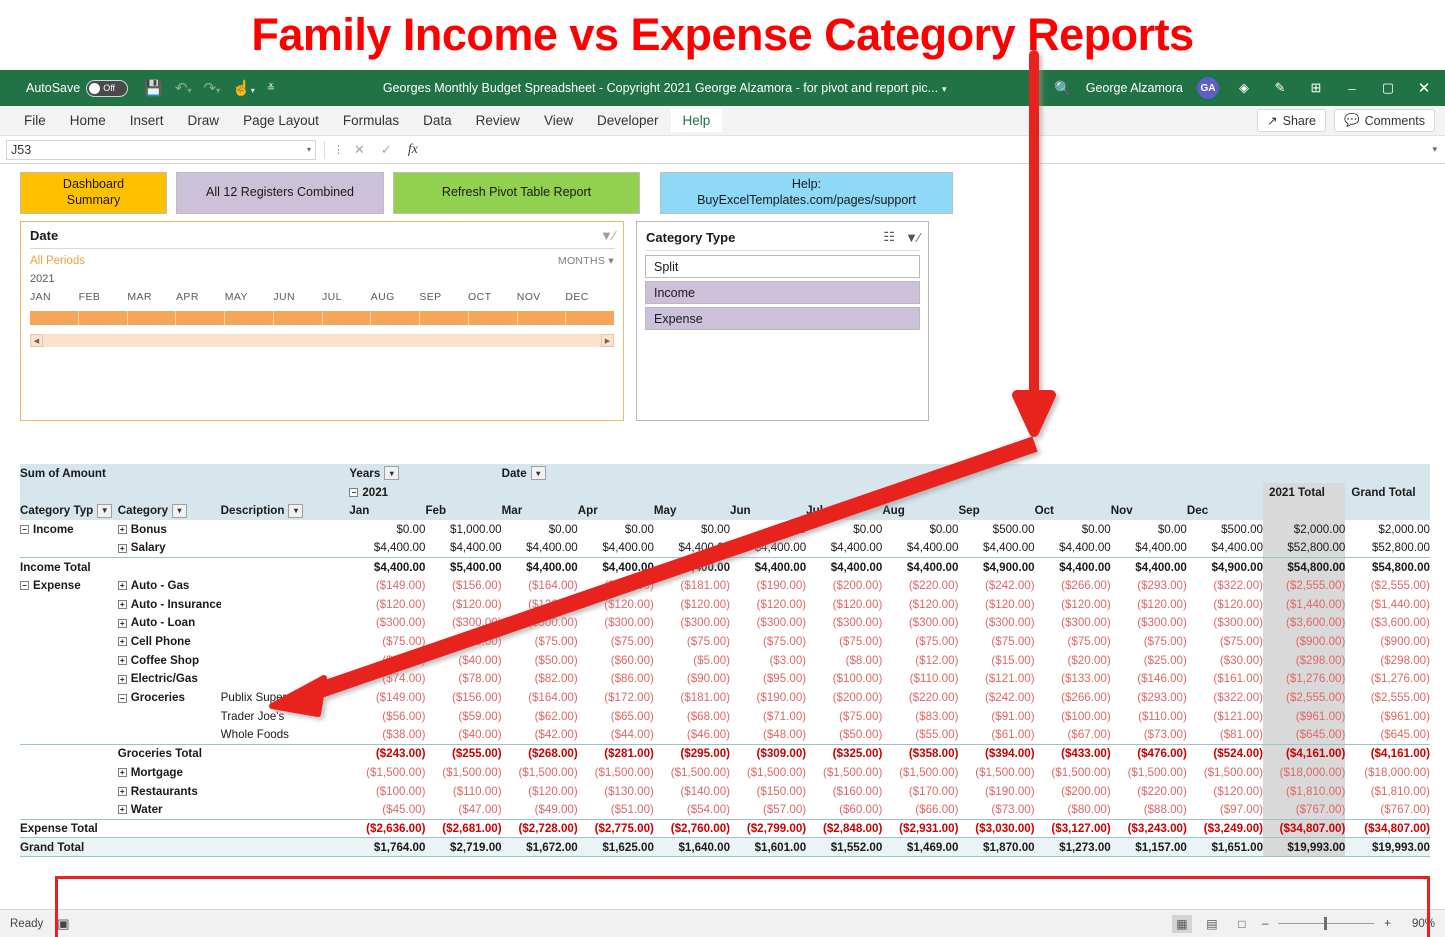 This screenshot has width=1445, height=937. I want to click on year-group-cell: −2021, so click(806, 492).